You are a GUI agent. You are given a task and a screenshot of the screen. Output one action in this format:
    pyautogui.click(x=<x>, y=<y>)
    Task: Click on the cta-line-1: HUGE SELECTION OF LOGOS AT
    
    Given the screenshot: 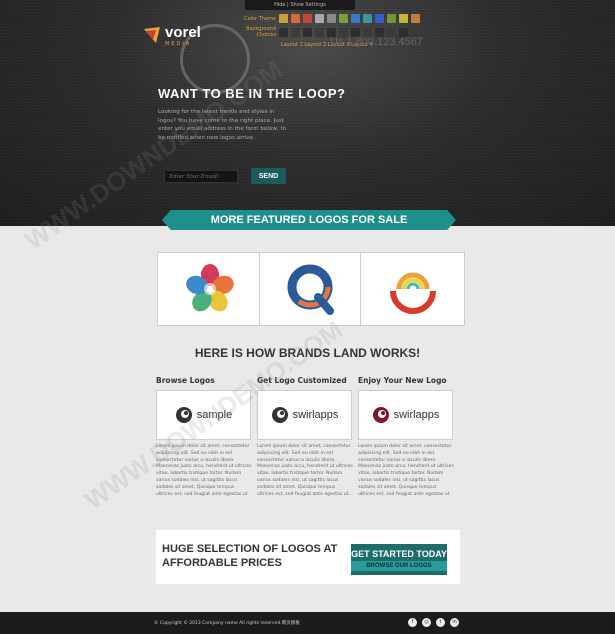 What is the action you would take?
    pyautogui.click(x=250, y=549)
    